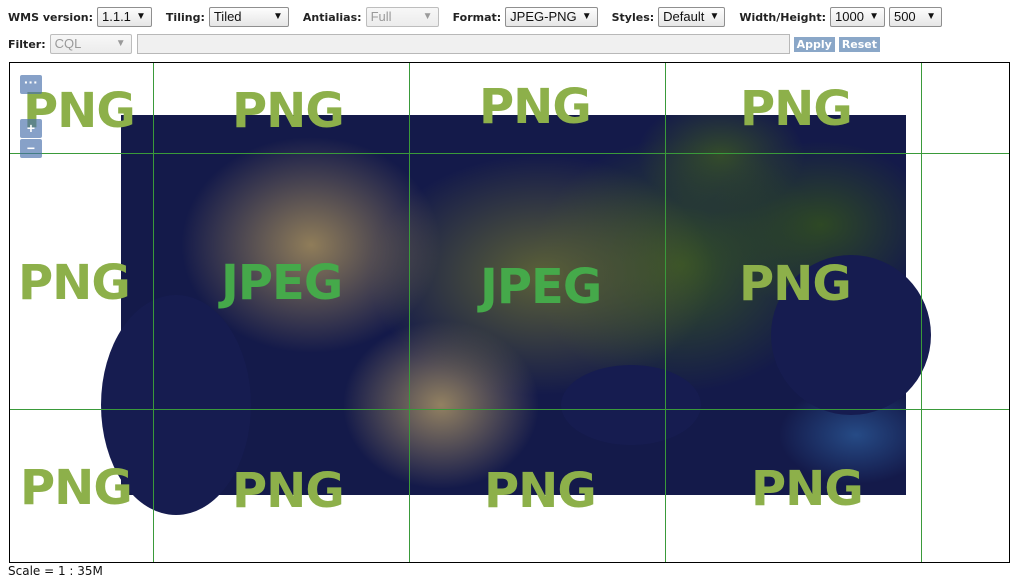 The height and width of the screenshot is (580, 1021). I want to click on tiling-label: Tiling:, so click(185, 17).